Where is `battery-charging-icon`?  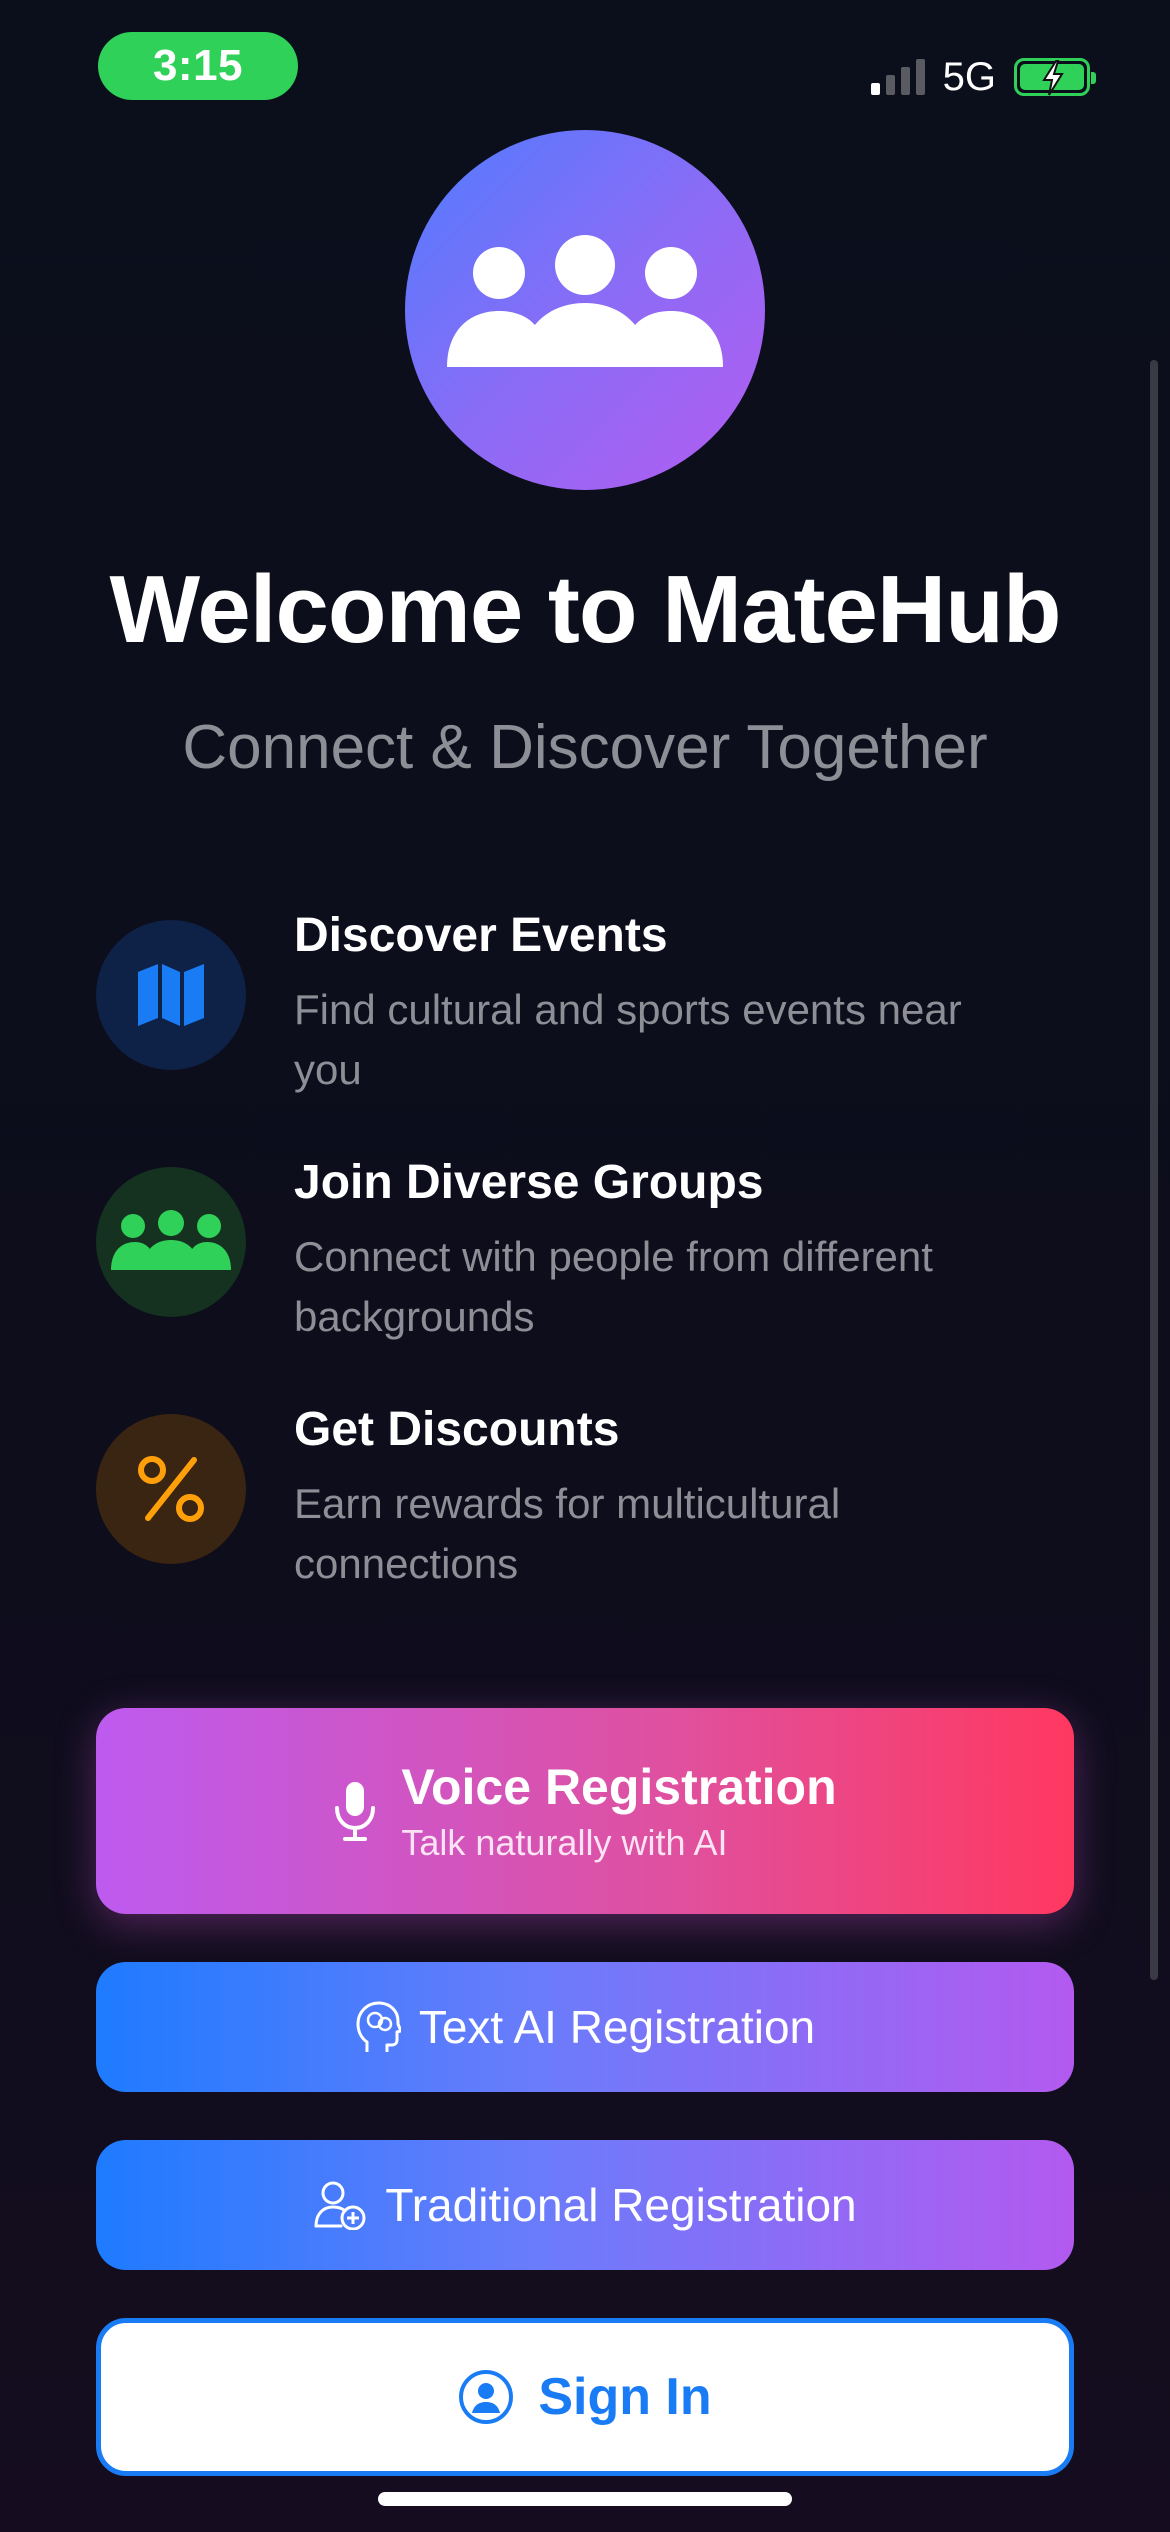
battery-charging-icon is located at coordinates (1055, 77).